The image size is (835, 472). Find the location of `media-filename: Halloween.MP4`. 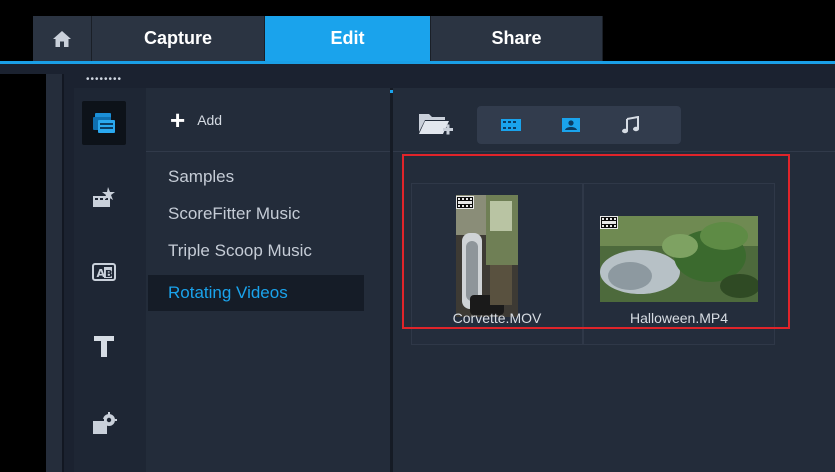

media-filename: Halloween.MP4 is located at coordinates (679, 318).